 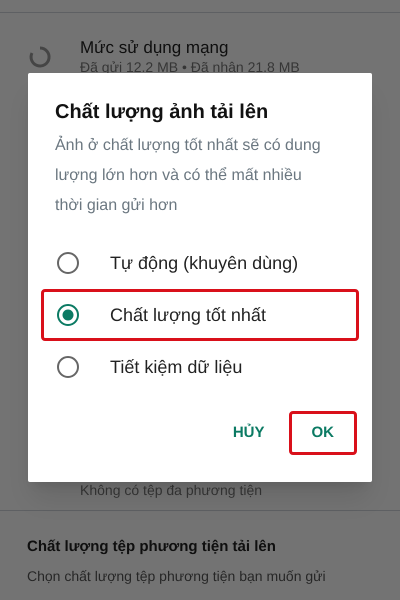 What do you see at coordinates (40, 57) in the screenshot?
I see `loading-icon` at bounding box center [40, 57].